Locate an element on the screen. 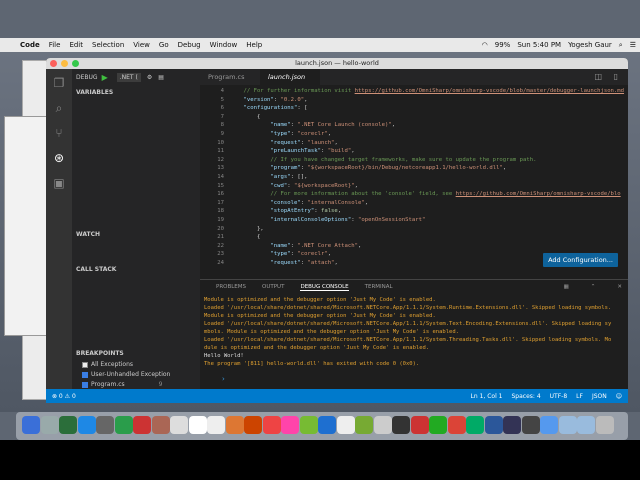  code-token: }, is located at coordinates (247, 228).